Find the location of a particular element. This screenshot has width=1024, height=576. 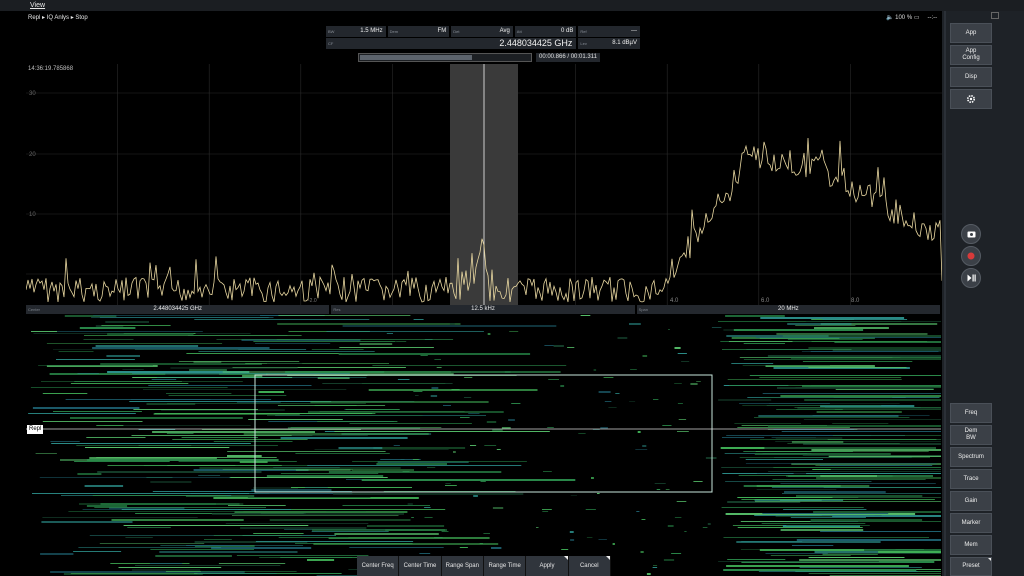

playback-progress: 00:00.866 / 00:01.311 is located at coordinates (484, 57).